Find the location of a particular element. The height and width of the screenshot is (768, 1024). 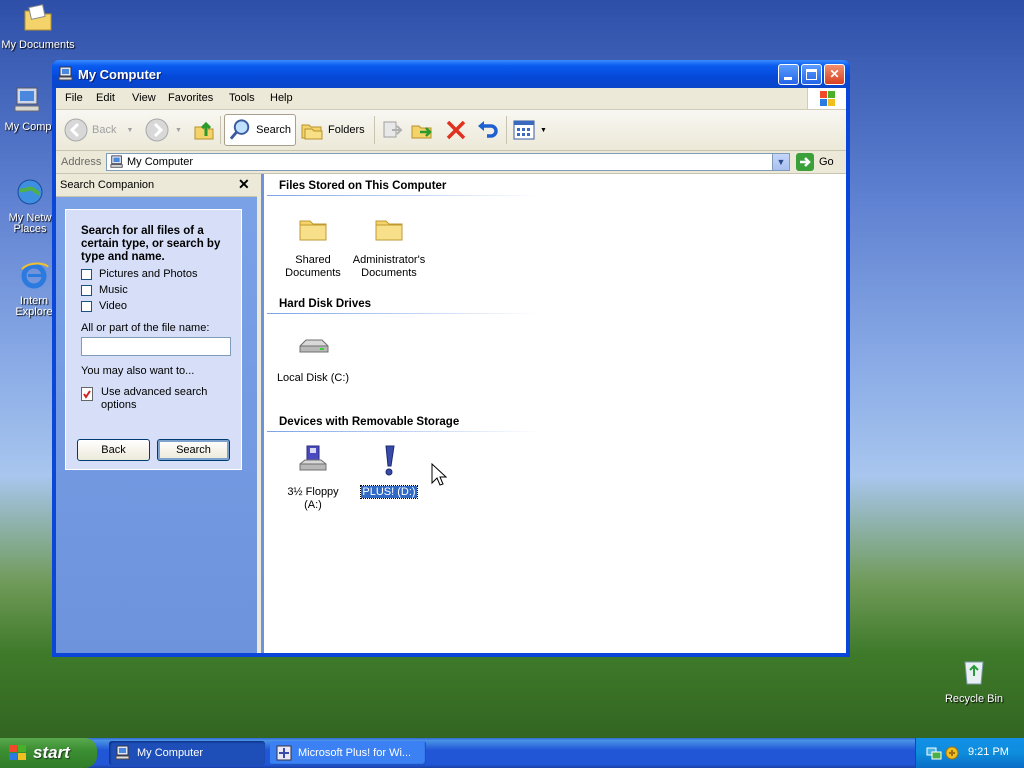

up-folder-icon is located at coordinates (204, 130).